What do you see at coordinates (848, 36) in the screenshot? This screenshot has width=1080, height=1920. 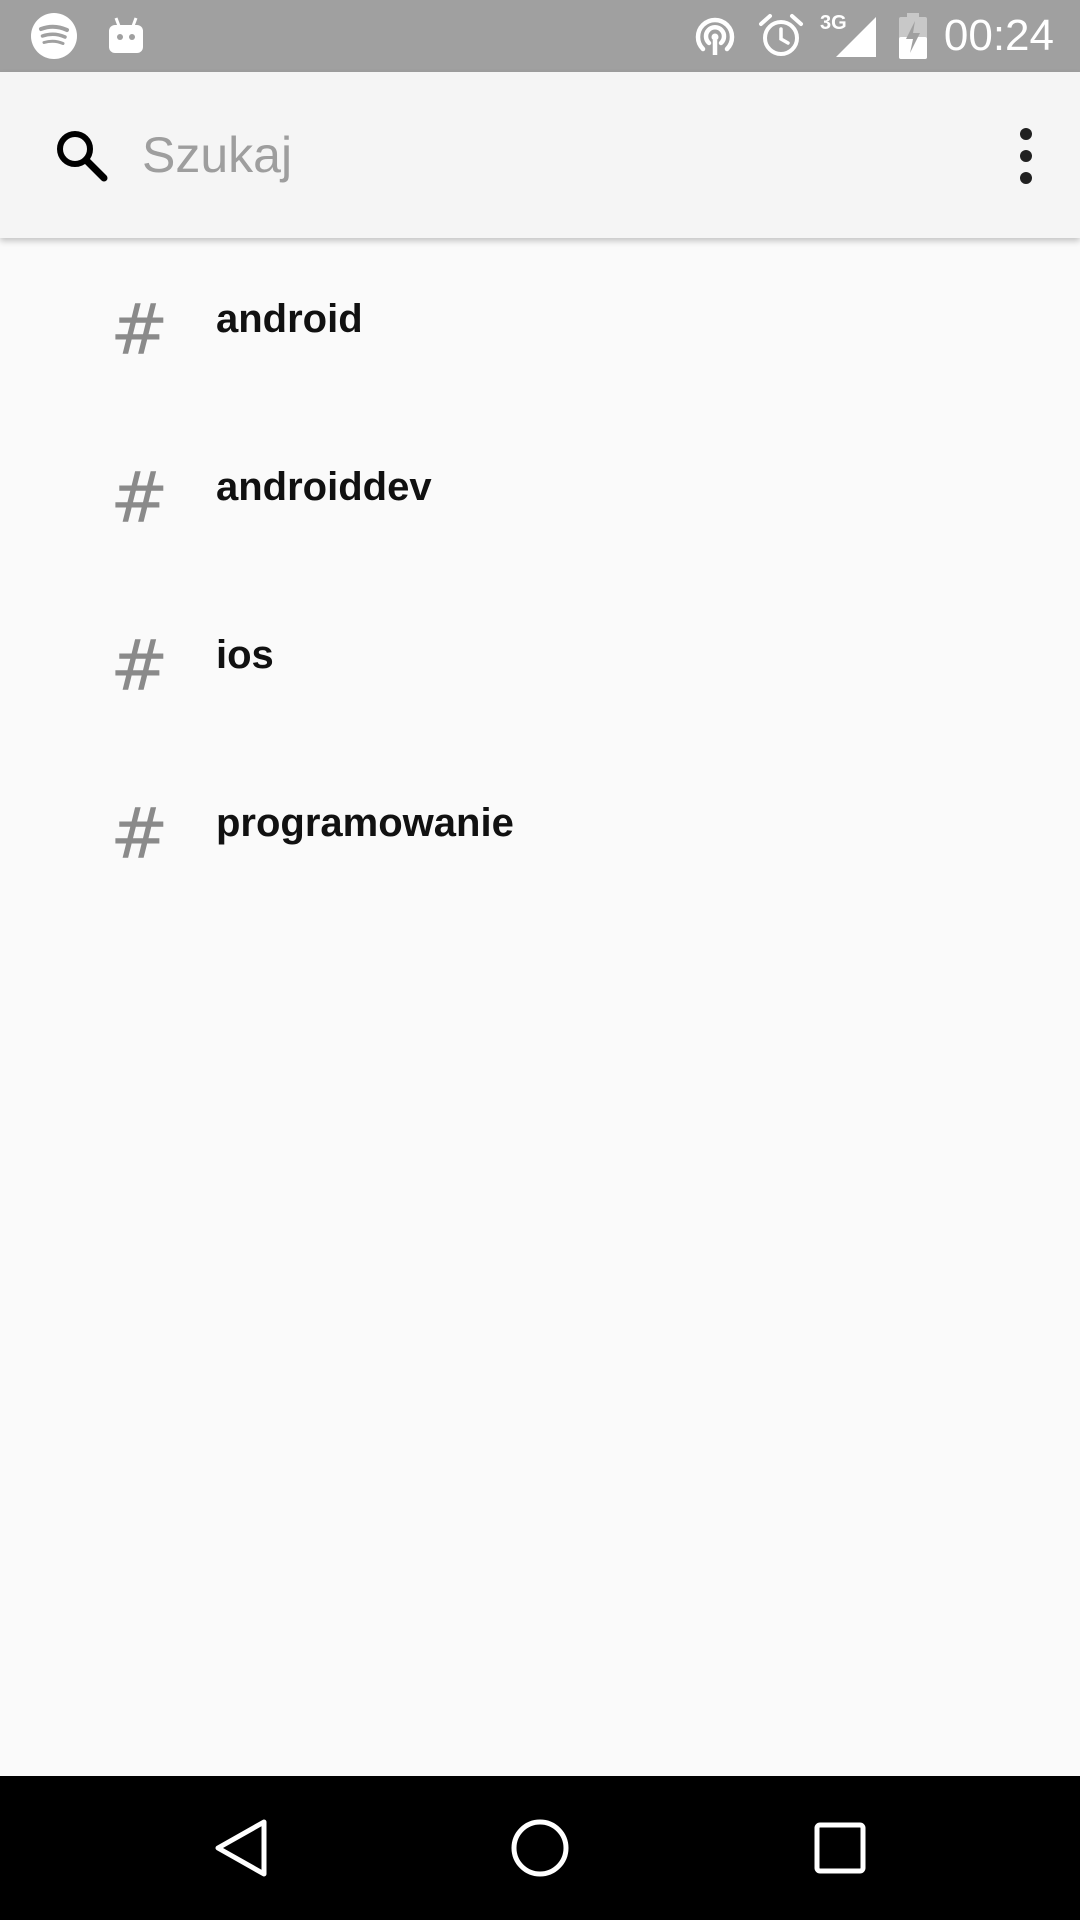 I see `signal-3g-icon: 3G` at bounding box center [848, 36].